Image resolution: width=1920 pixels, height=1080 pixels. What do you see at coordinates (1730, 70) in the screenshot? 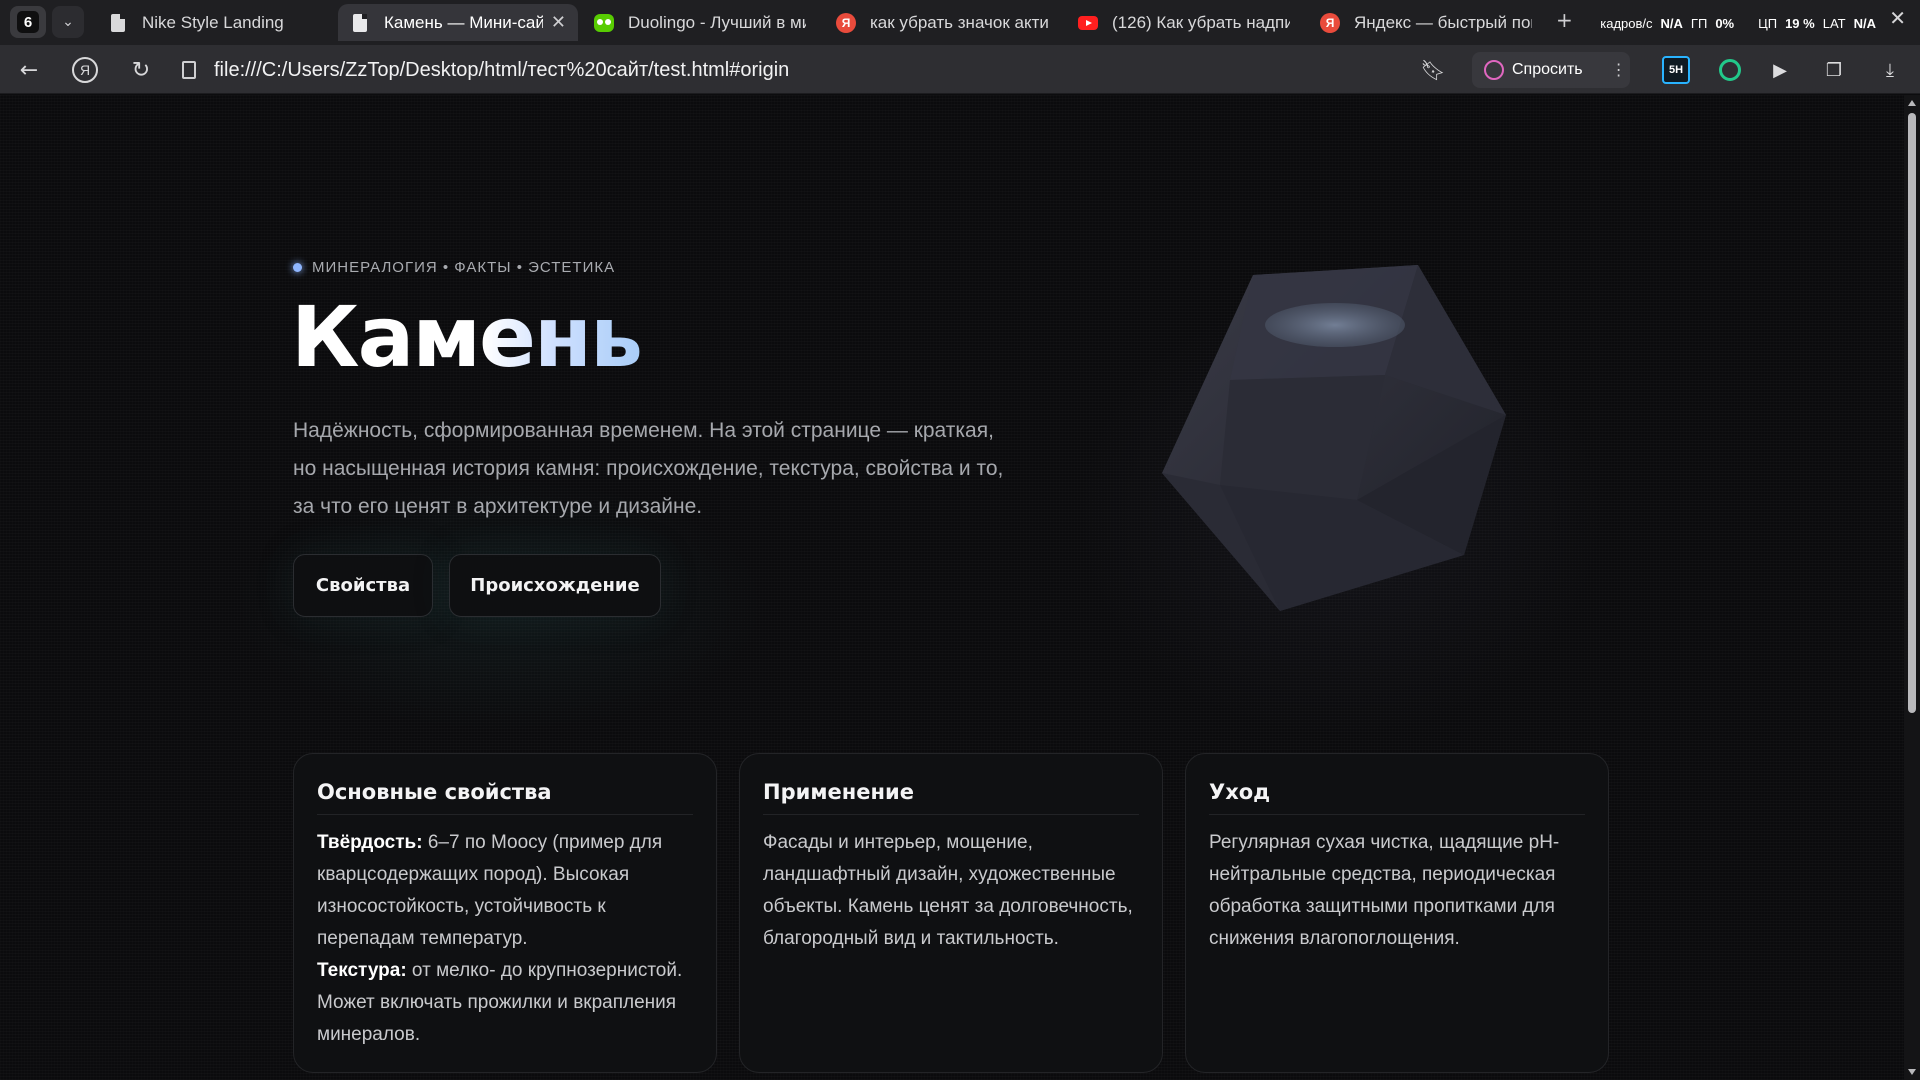
I see `extension-green-icon` at bounding box center [1730, 70].